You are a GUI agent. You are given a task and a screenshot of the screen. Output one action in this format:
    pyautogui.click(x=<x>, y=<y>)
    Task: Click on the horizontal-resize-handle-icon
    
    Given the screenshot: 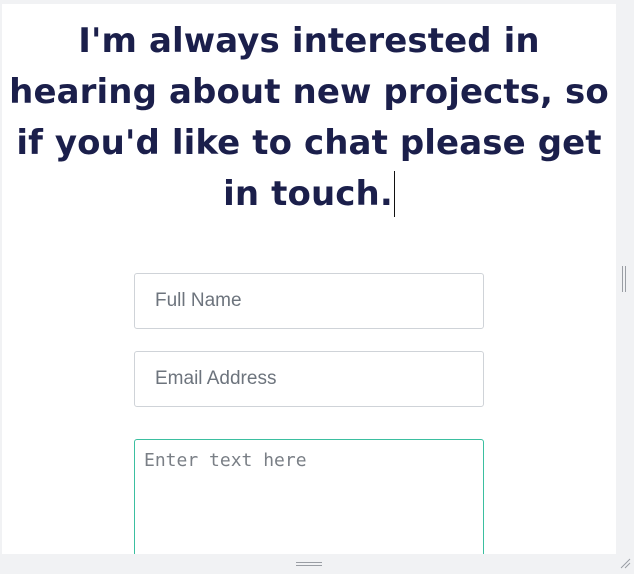 What is the action you would take?
    pyautogui.click(x=309, y=565)
    